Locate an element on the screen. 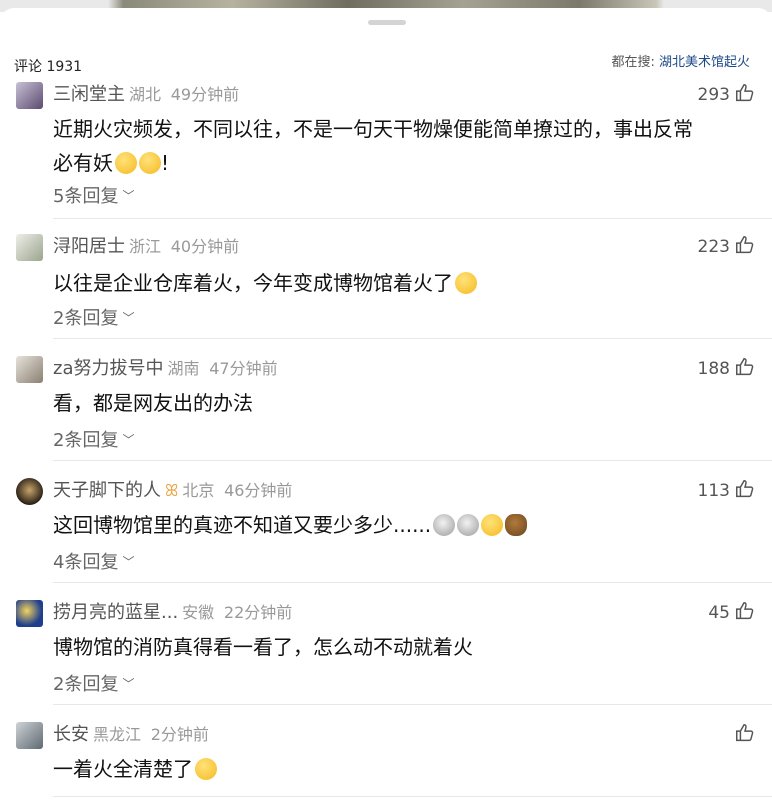 The width and height of the screenshot is (772, 800). like-button: 293 is located at coordinates (727, 95).